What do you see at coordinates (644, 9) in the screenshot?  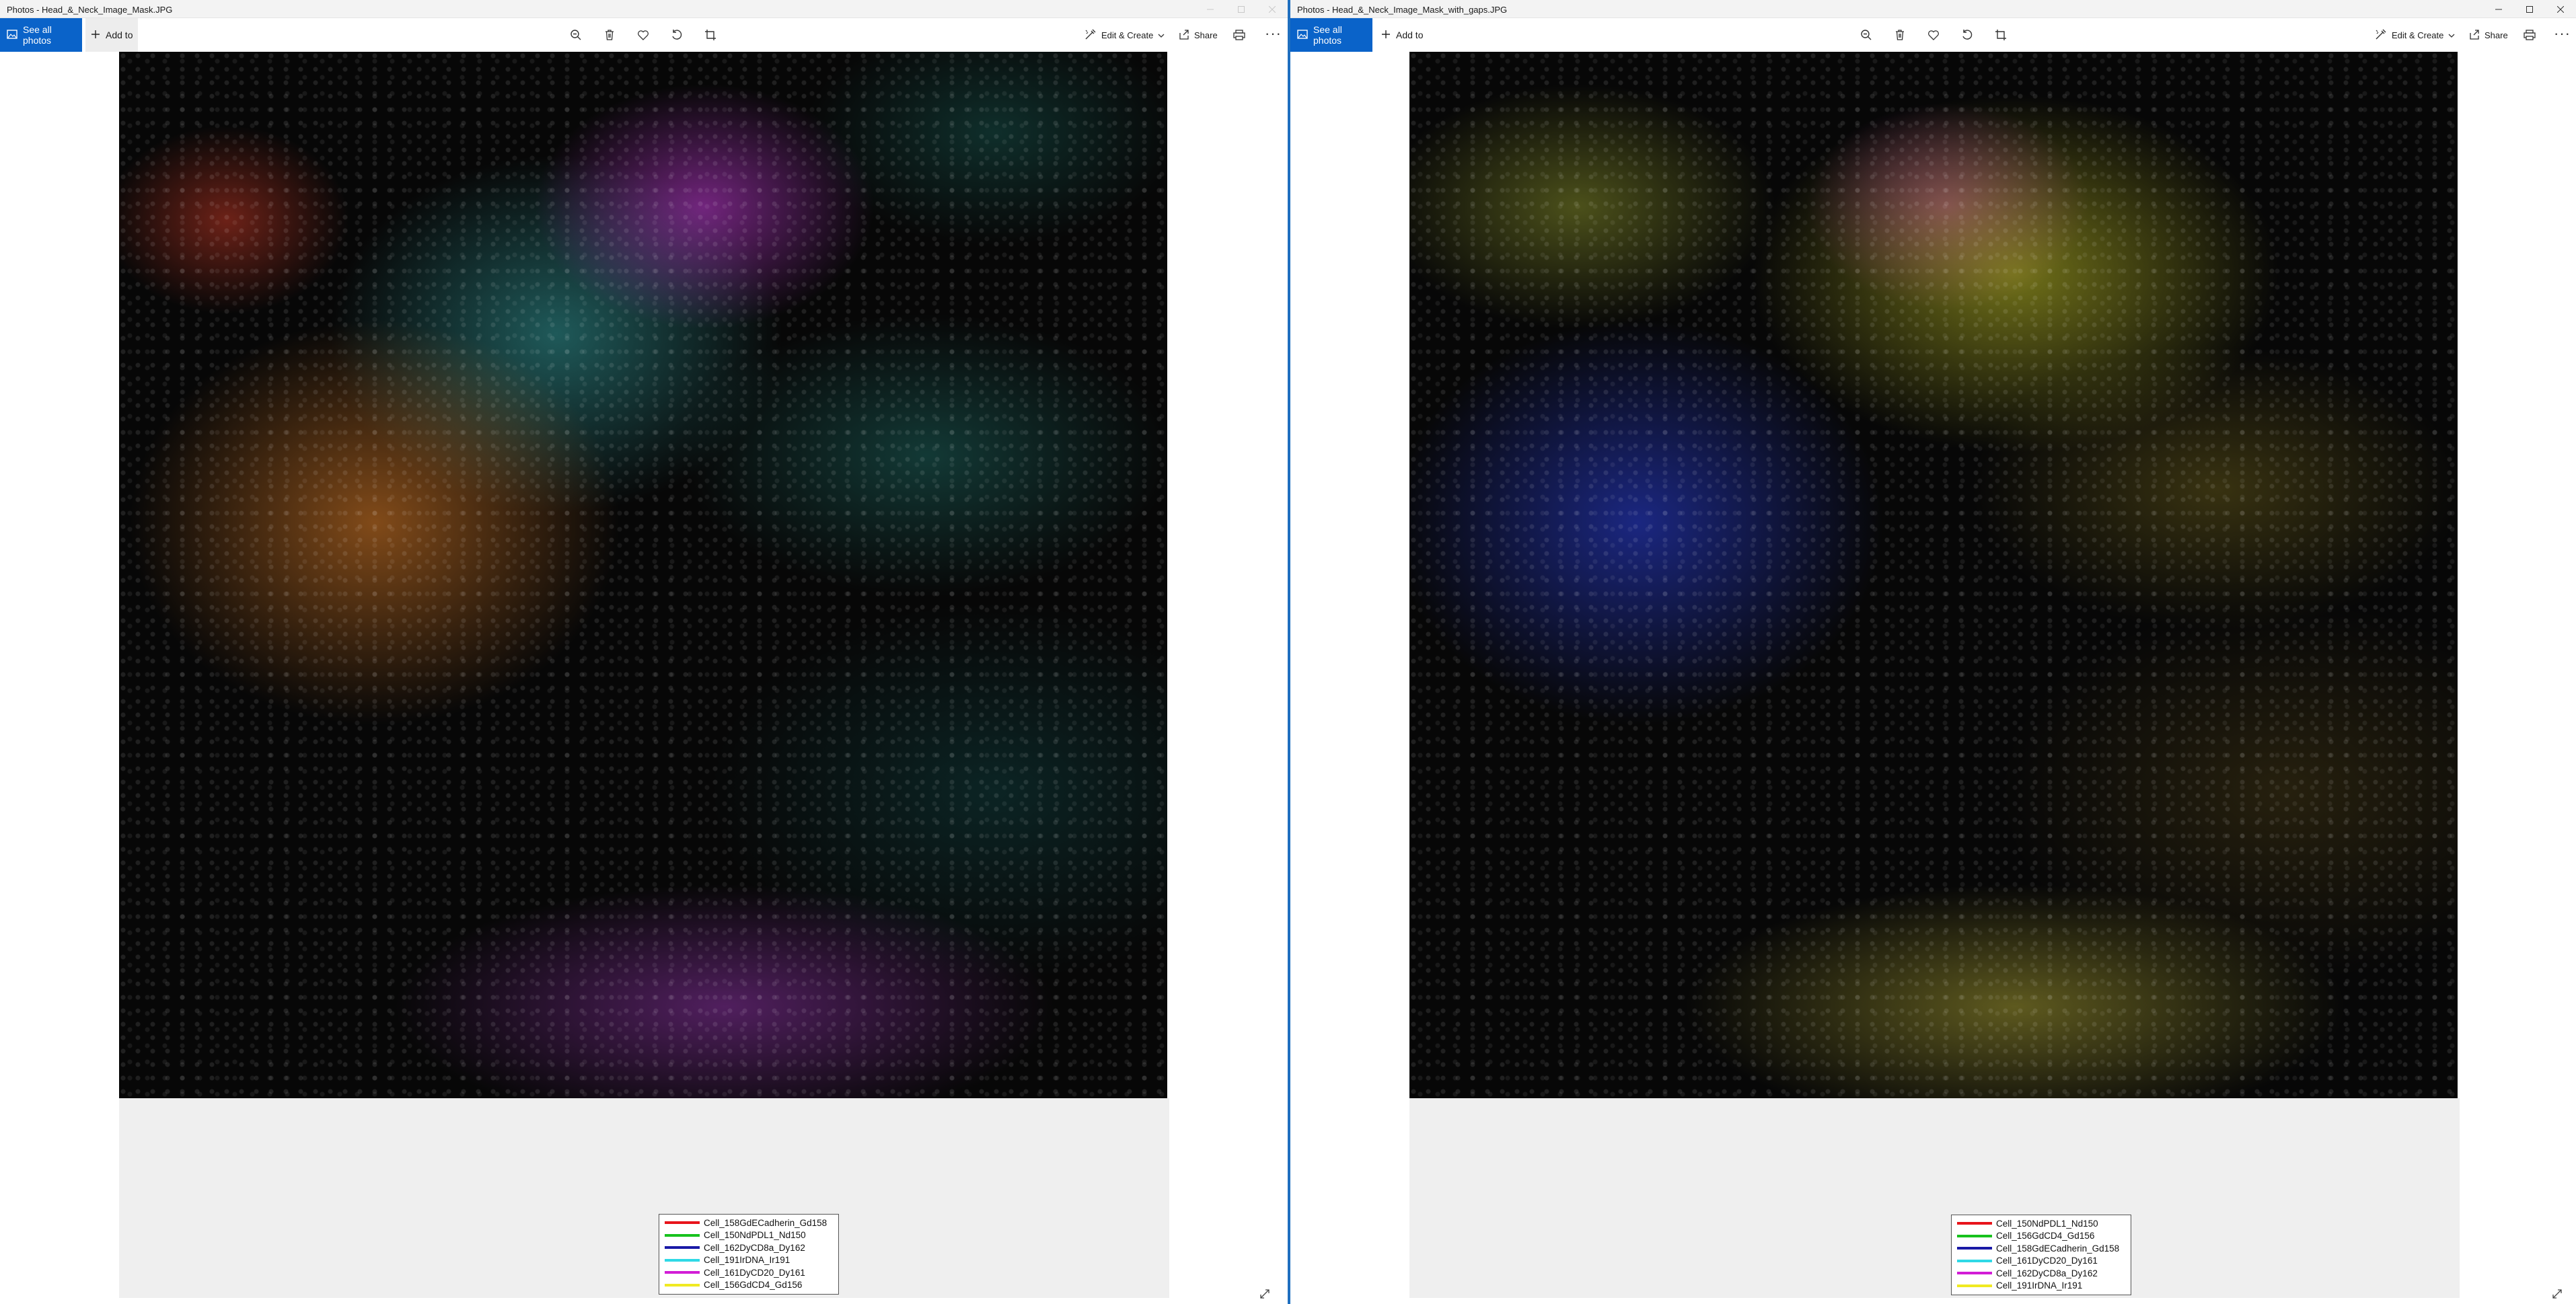 I see `title-bar: Photos - Head_&_Neck_Image_Mask.JPG` at bounding box center [644, 9].